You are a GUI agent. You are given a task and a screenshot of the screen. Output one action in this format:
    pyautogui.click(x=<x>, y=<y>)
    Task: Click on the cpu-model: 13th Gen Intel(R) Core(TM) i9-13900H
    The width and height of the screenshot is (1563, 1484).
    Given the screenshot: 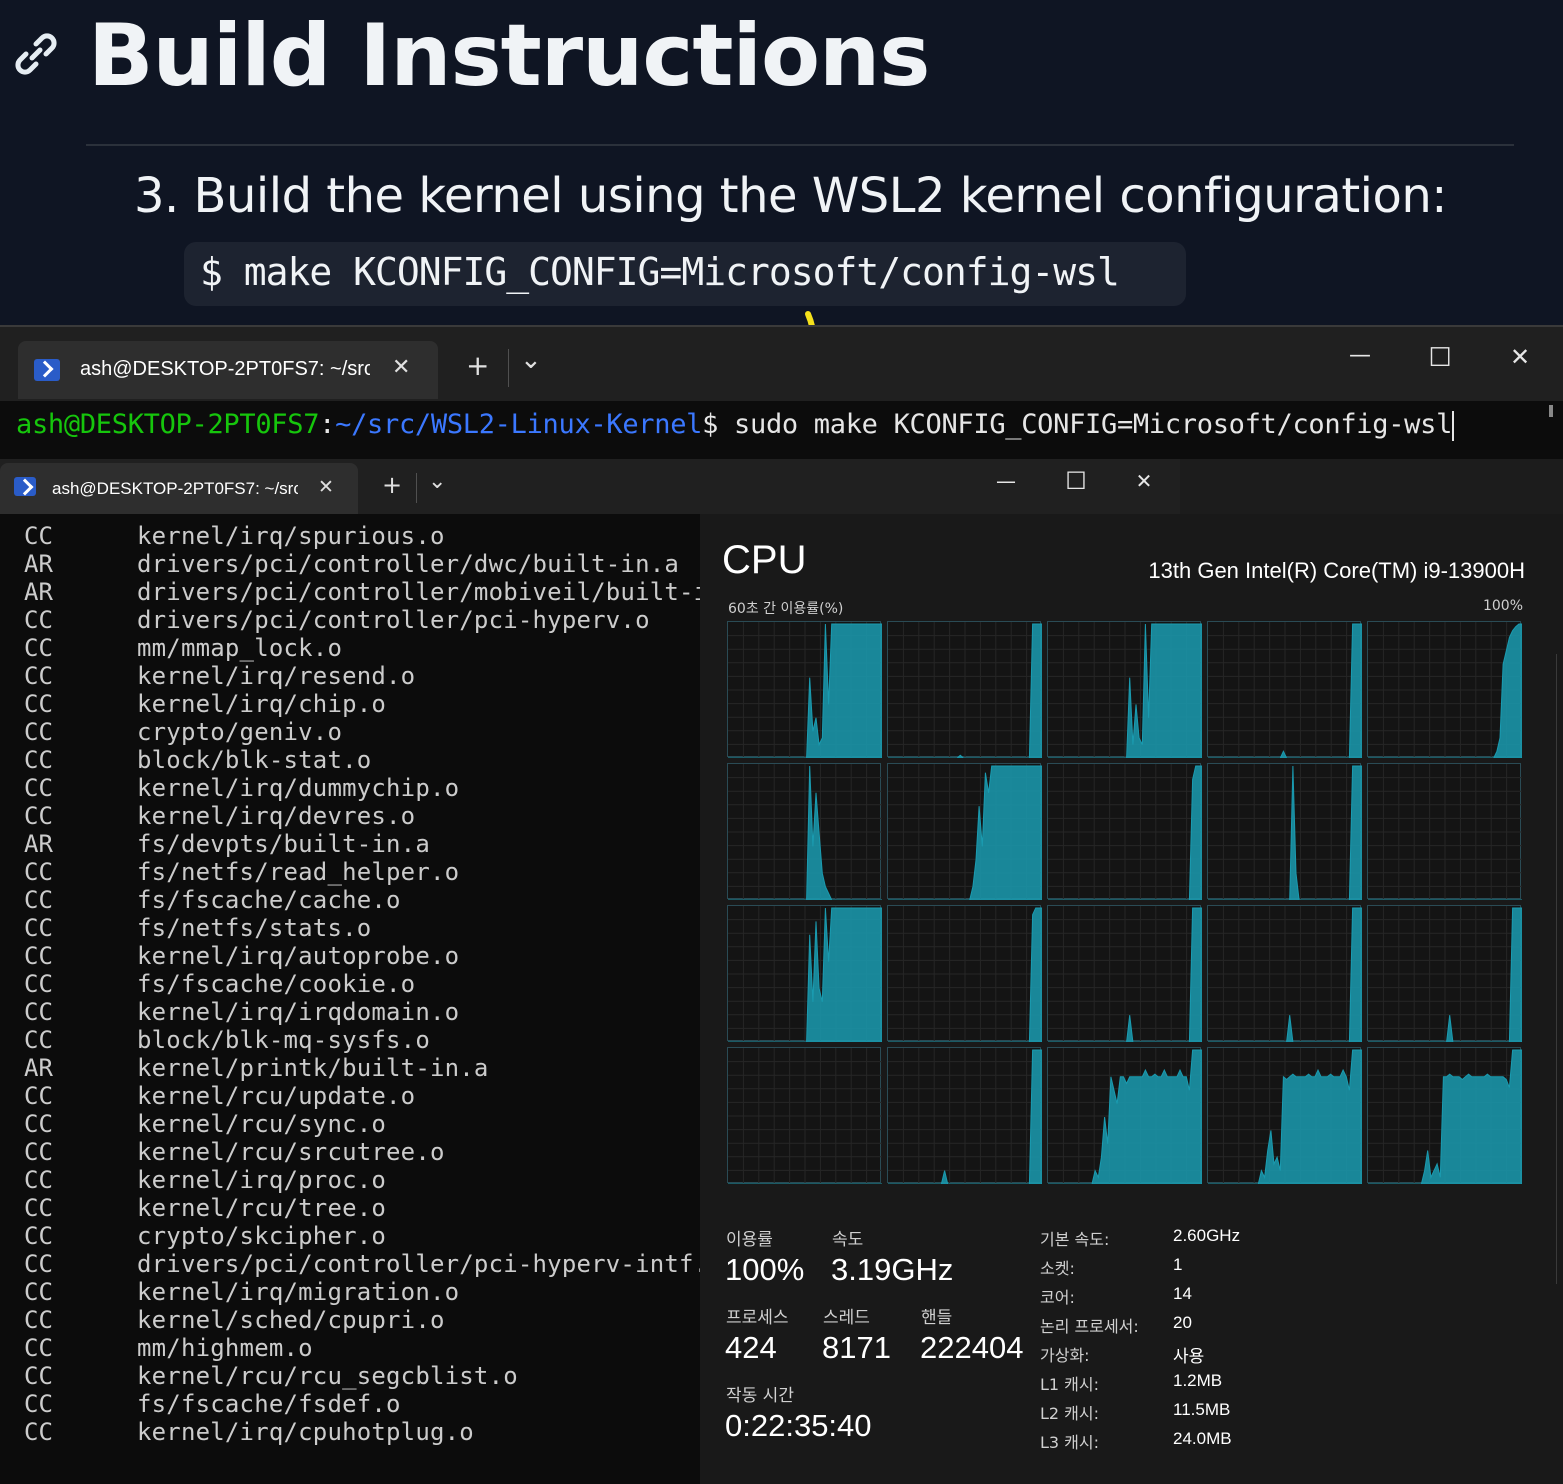 What is the action you would take?
    pyautogui.click(x=1336, y=570)
    